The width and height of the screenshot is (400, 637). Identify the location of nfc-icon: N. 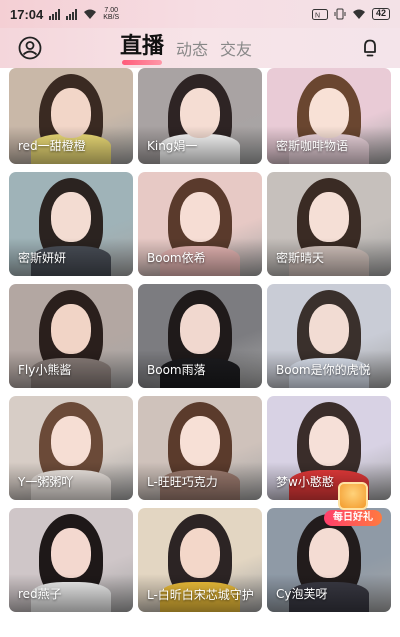
(319, 14).